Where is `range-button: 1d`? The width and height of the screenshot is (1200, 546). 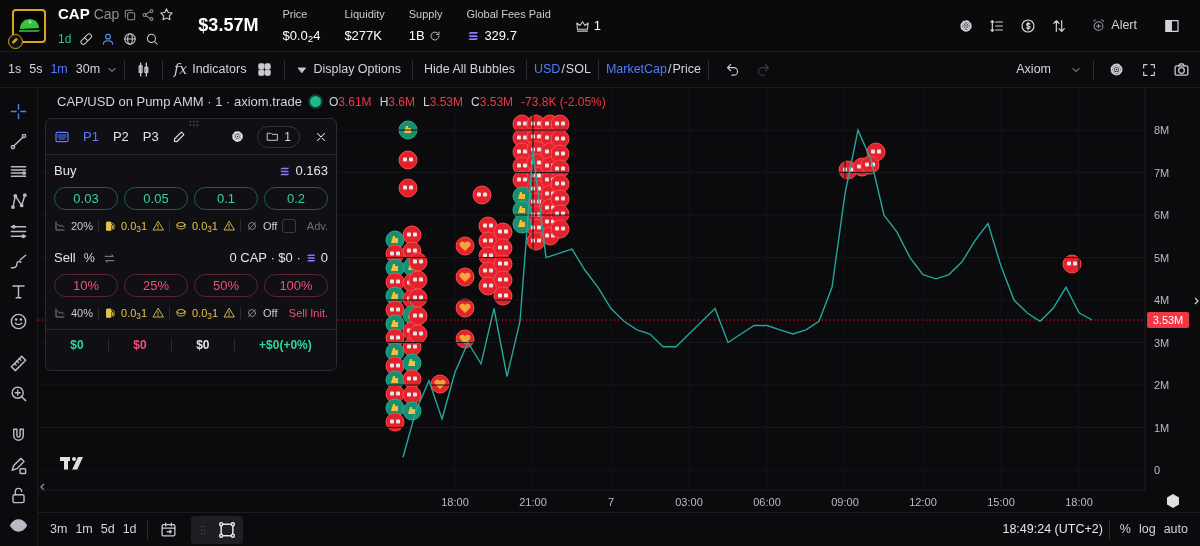 range-button: 1d is located at coordinates (129, 529).